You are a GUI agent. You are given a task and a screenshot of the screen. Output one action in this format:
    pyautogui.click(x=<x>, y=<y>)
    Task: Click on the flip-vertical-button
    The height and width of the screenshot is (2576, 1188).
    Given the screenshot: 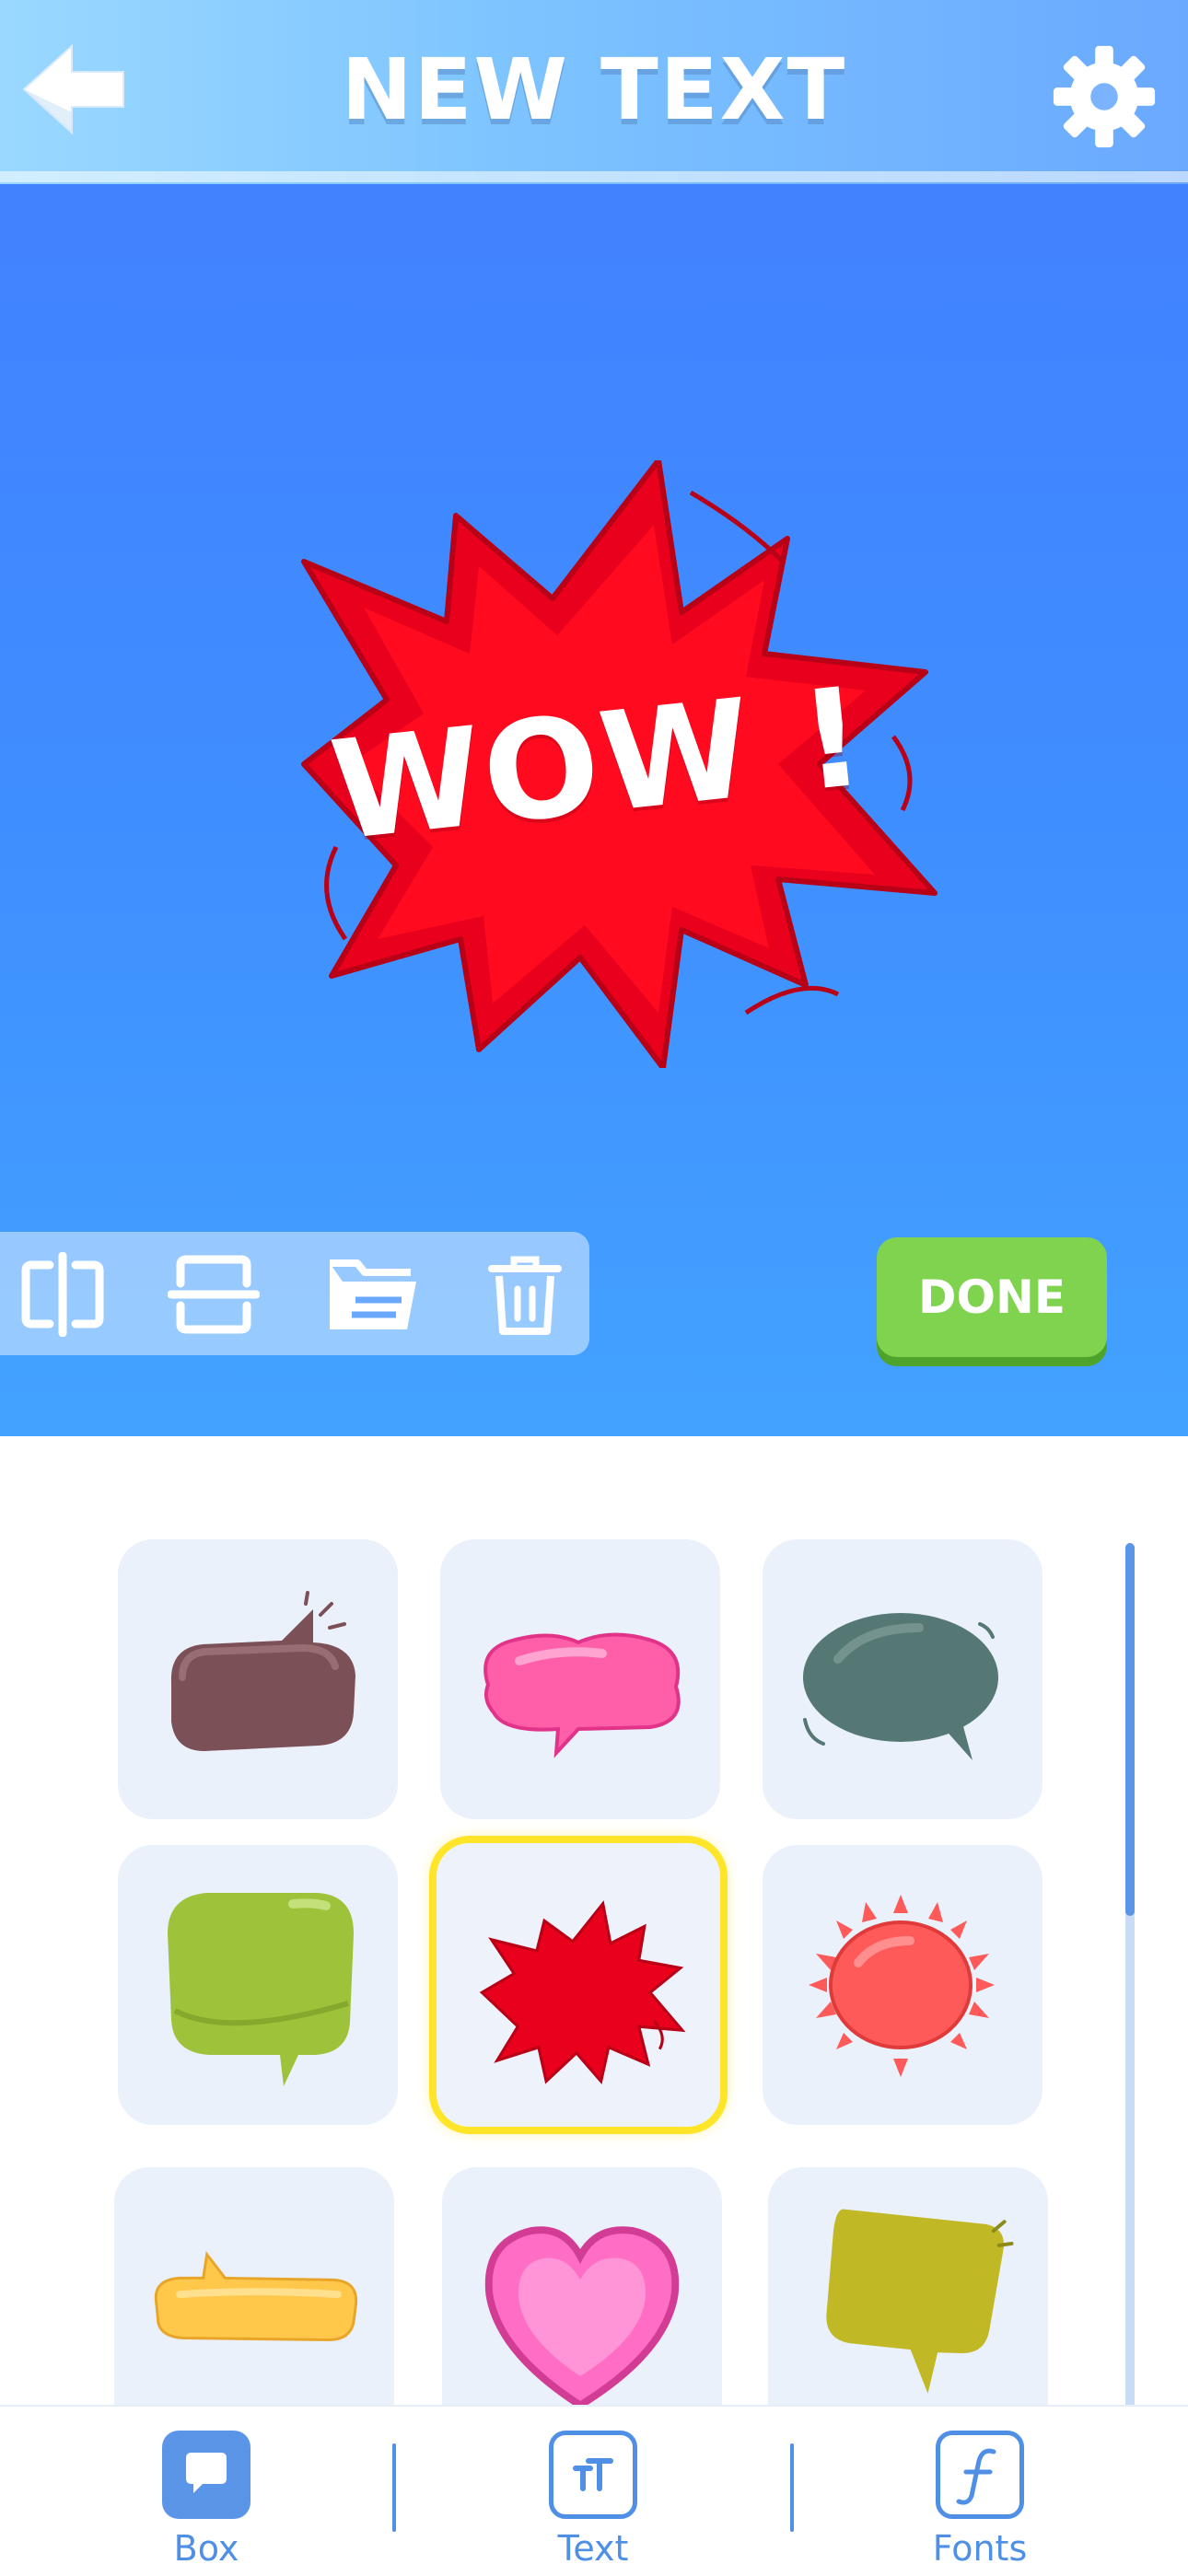 What is the action you would take?
    pyautogui.click(x=214, y=1294)
    